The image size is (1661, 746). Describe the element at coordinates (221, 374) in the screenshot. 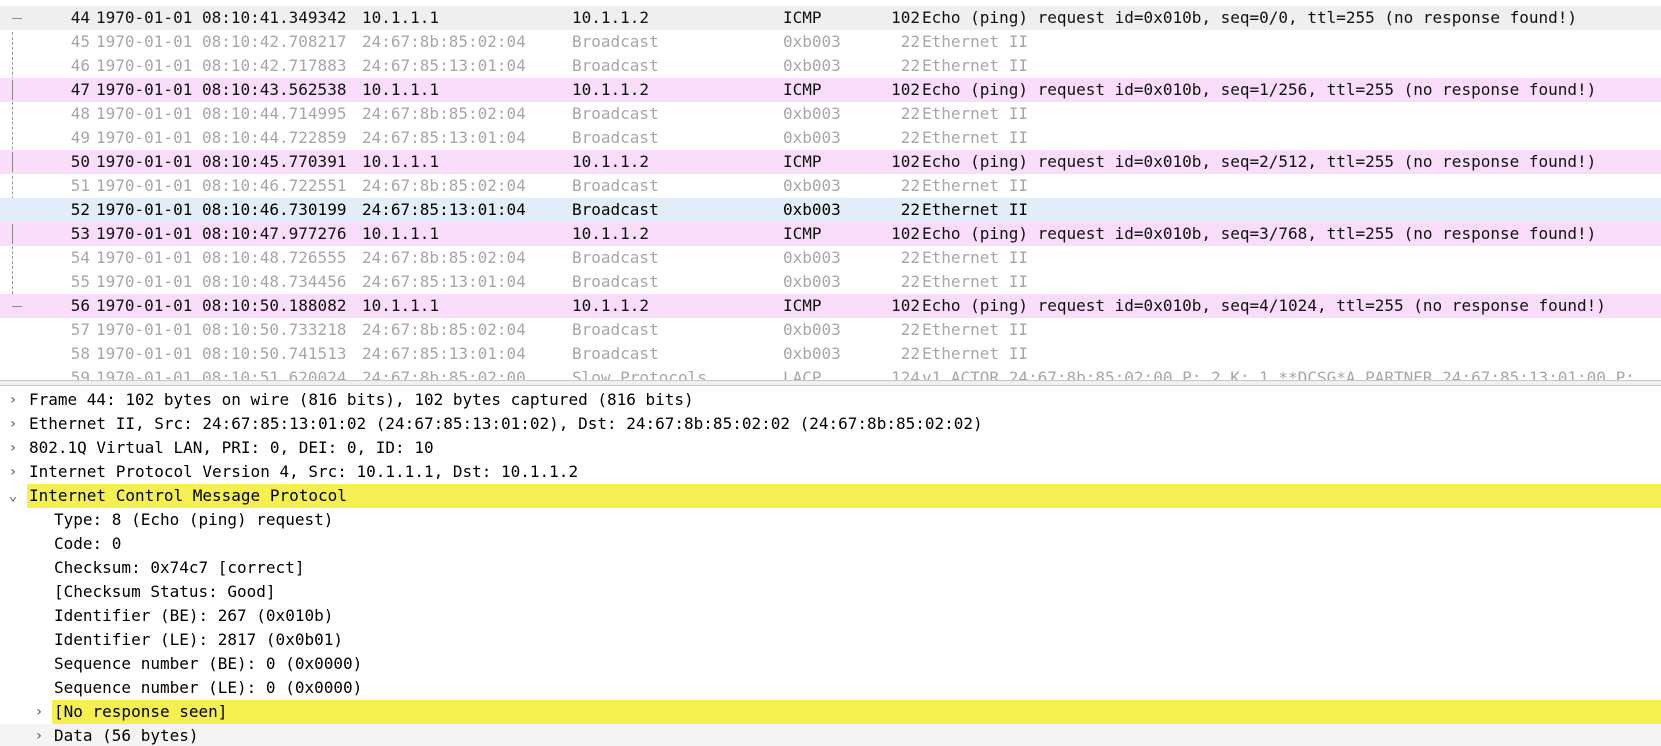

I see `packet-time: 1970-01-01 08:10:51.620024` at that location.